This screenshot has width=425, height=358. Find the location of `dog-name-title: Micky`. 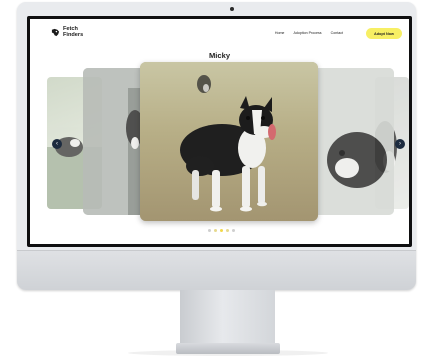

dog-name-title: Micky is located at coordinates (219, 55).